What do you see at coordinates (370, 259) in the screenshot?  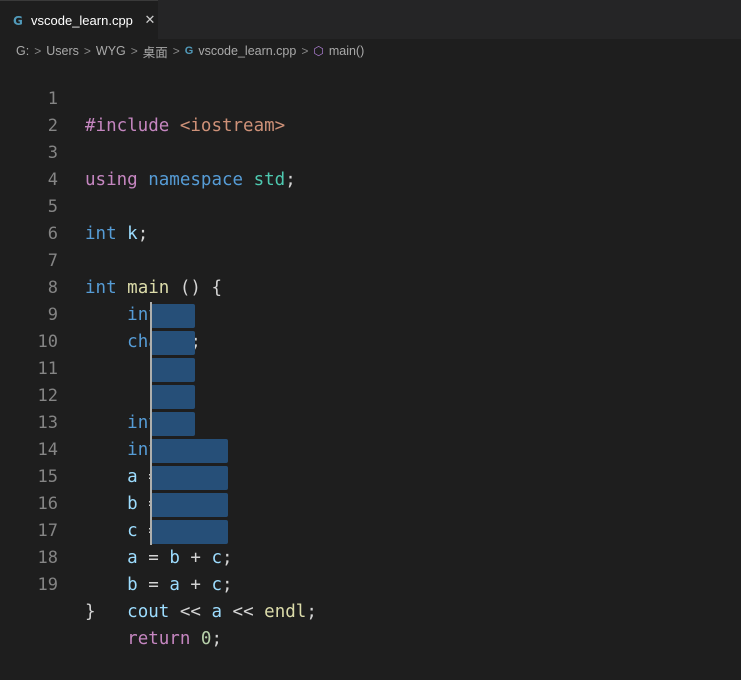 I see `code-line: 7 int main () {` at bounding box center [370, 259].